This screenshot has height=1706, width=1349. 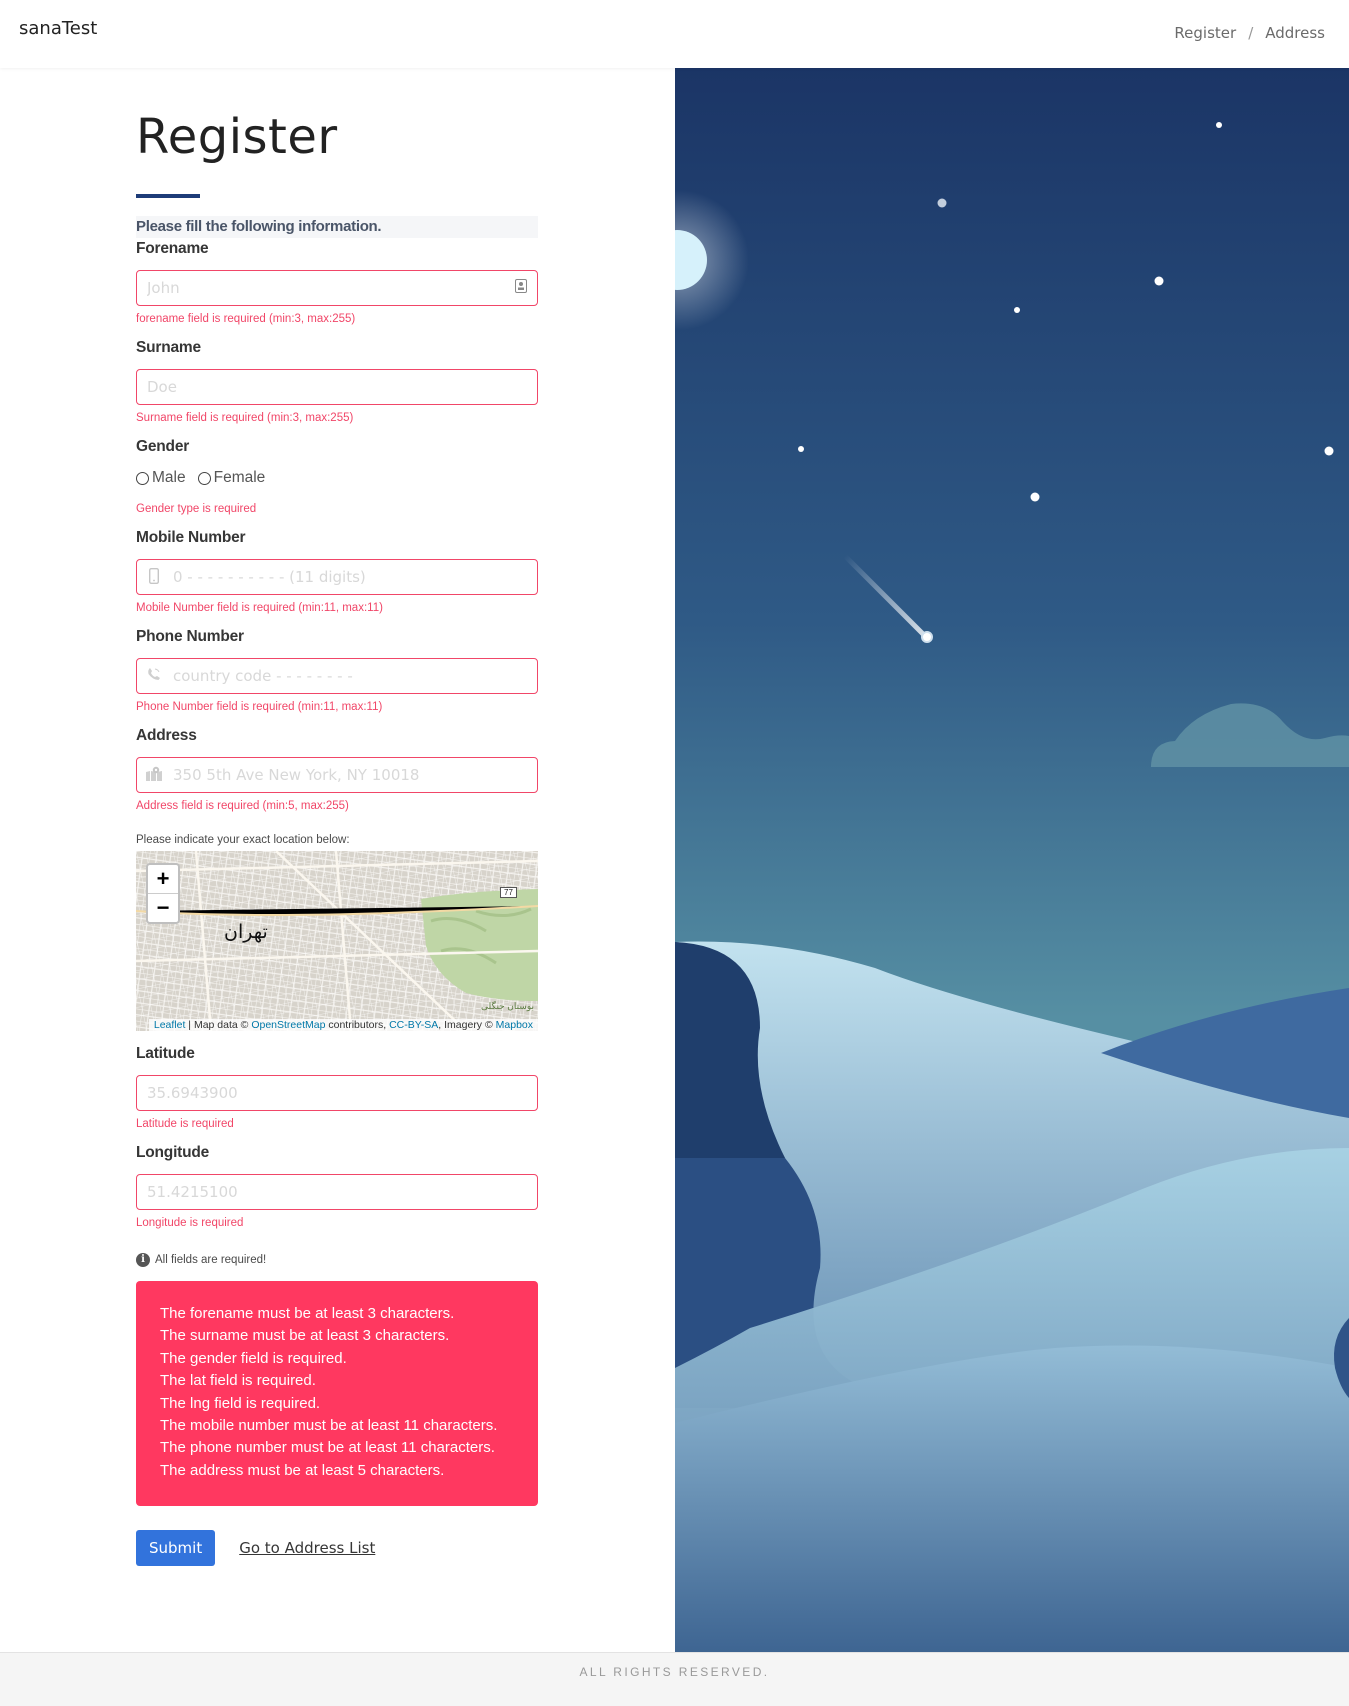 I want to click on gender-error: Gender type is required, so click(x=196, y=509).